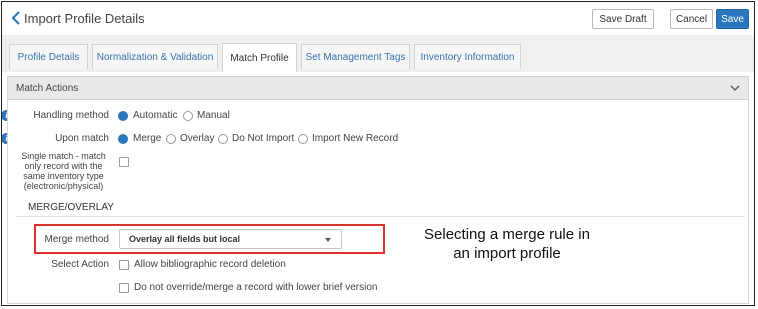 This screenshot has width=758, height=309. I want to click on allow-deletion-label: Allow bibliographic record deletion, so click(210, 264).